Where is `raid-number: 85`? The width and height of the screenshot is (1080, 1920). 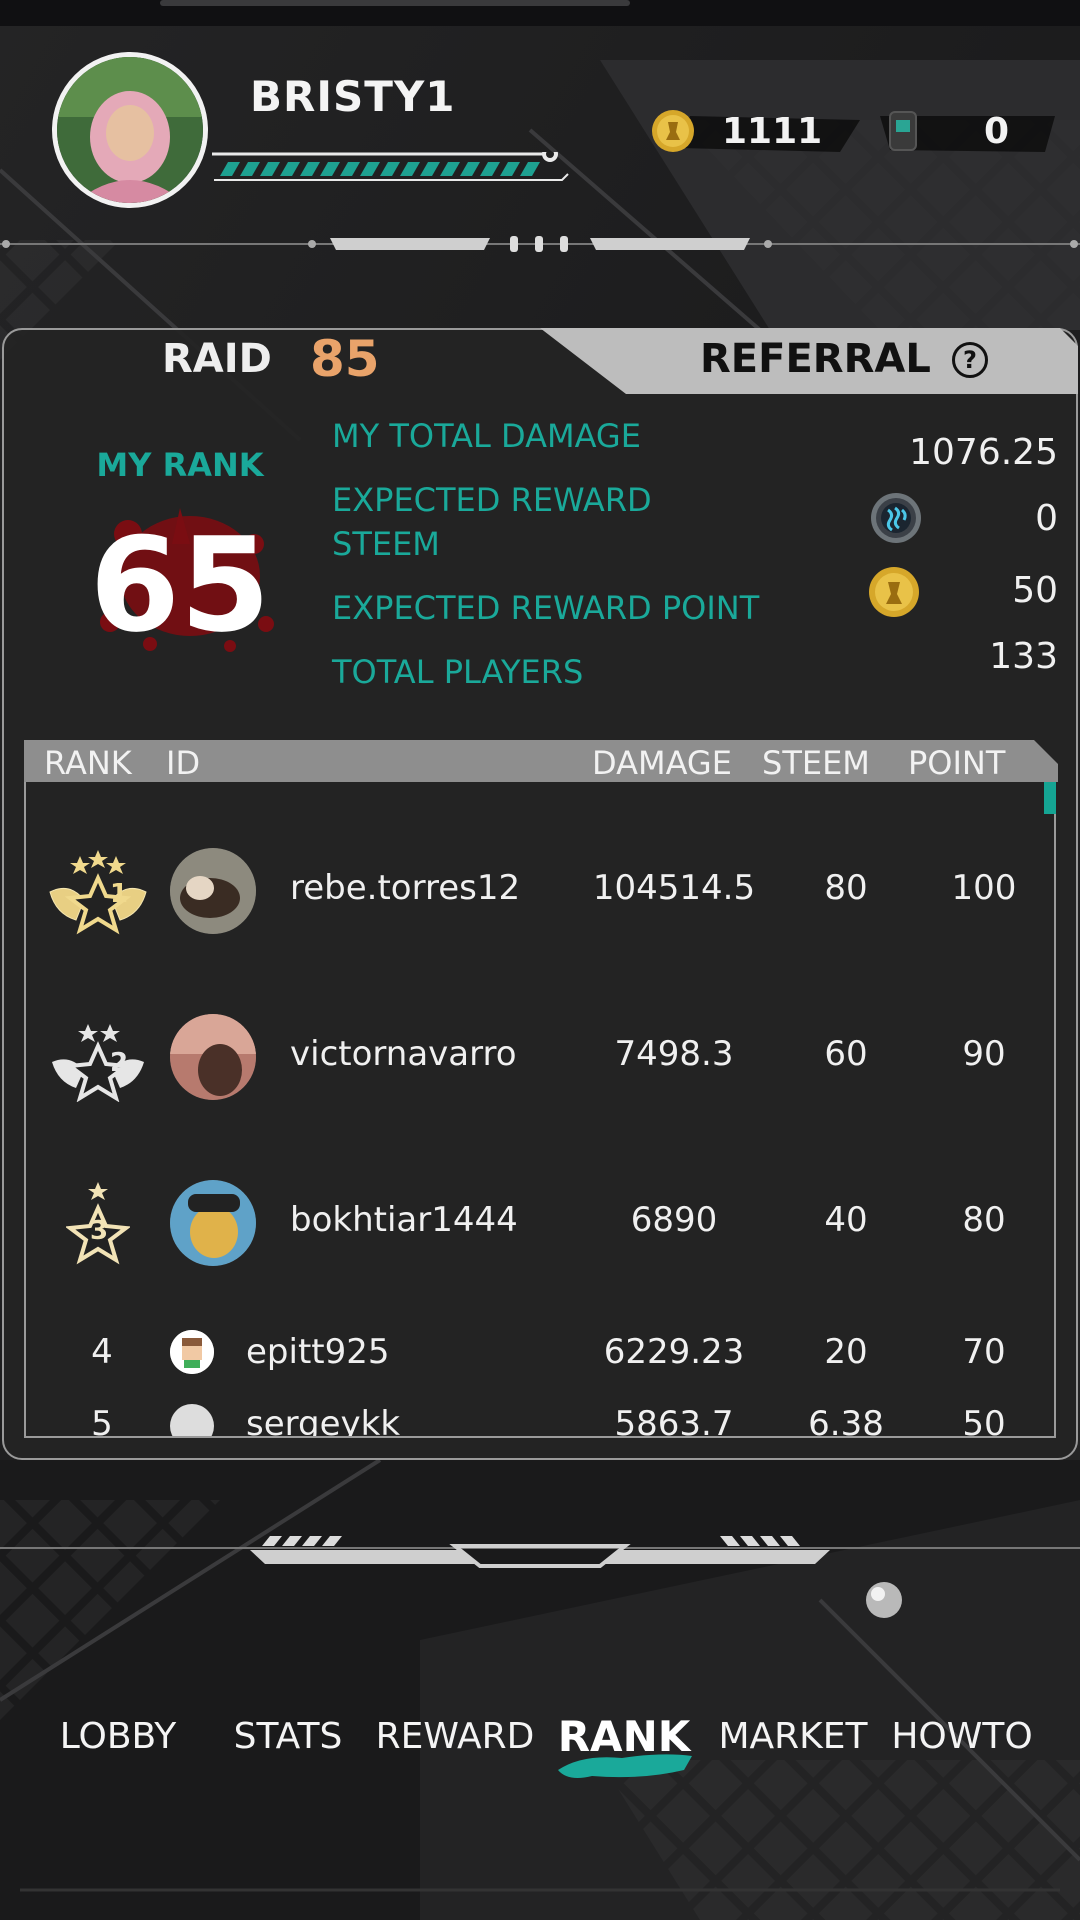
raid-number: 85 is located at coordinates (345, 359).